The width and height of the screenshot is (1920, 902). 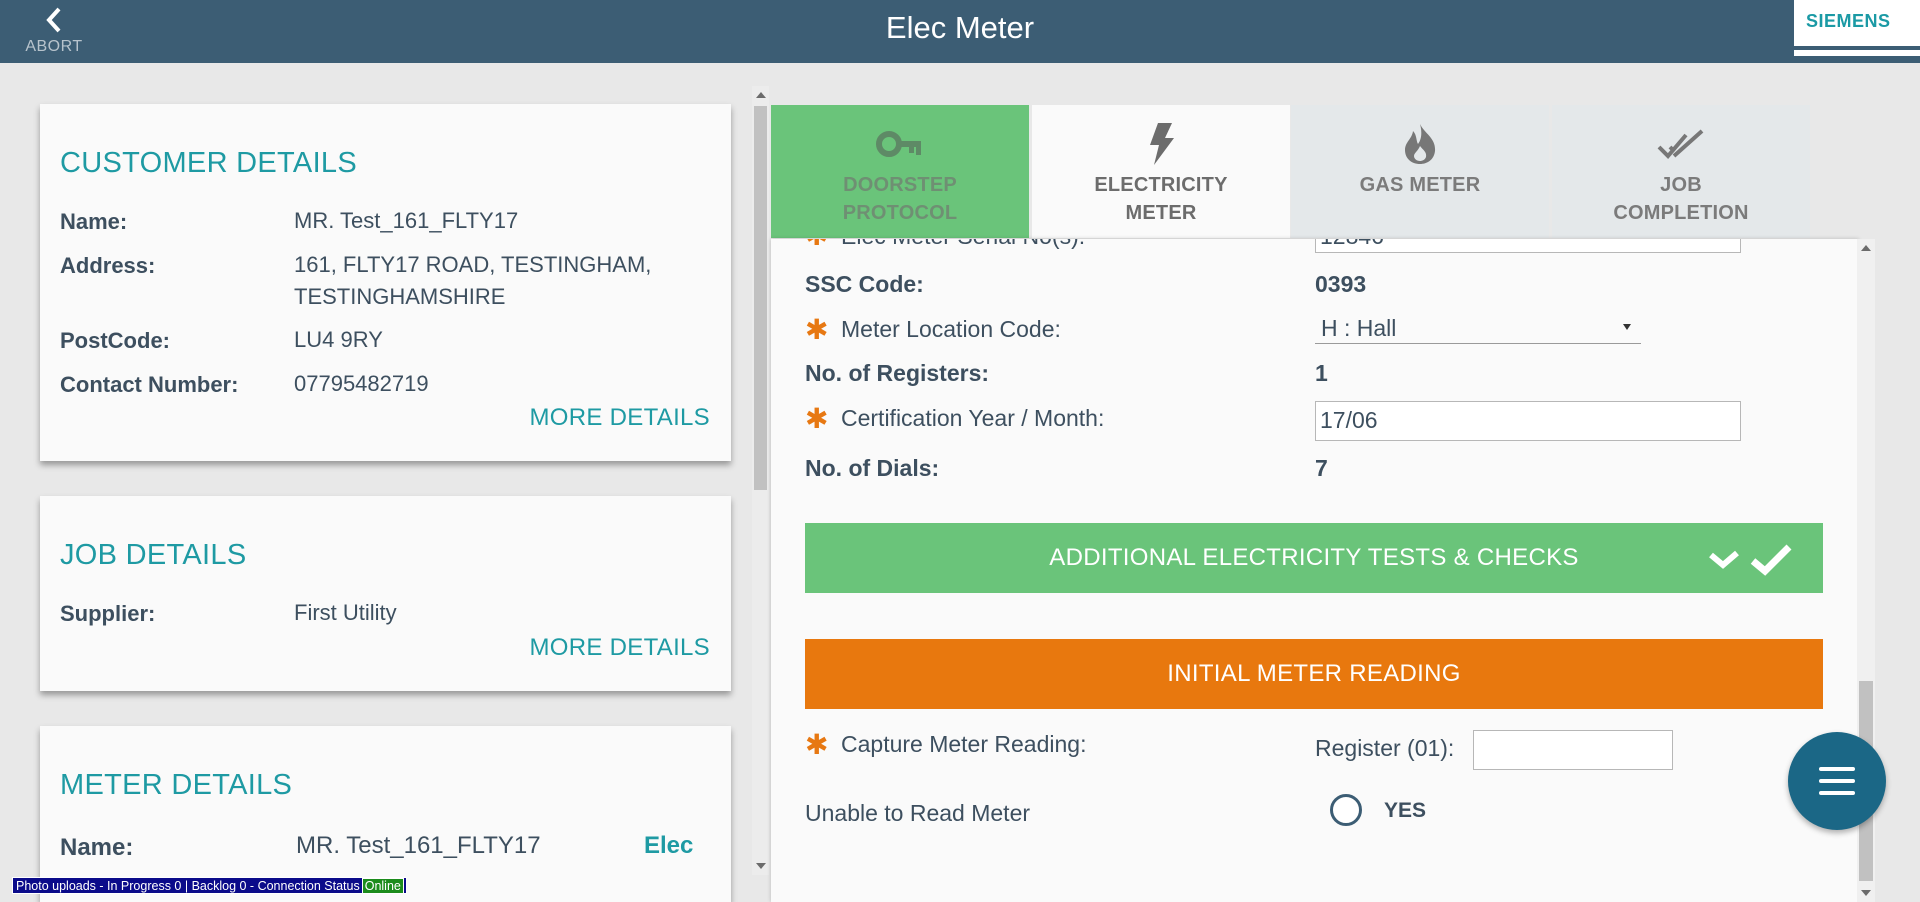 I want to click on page-title: Elec Meter, so click(x=960, y=27).